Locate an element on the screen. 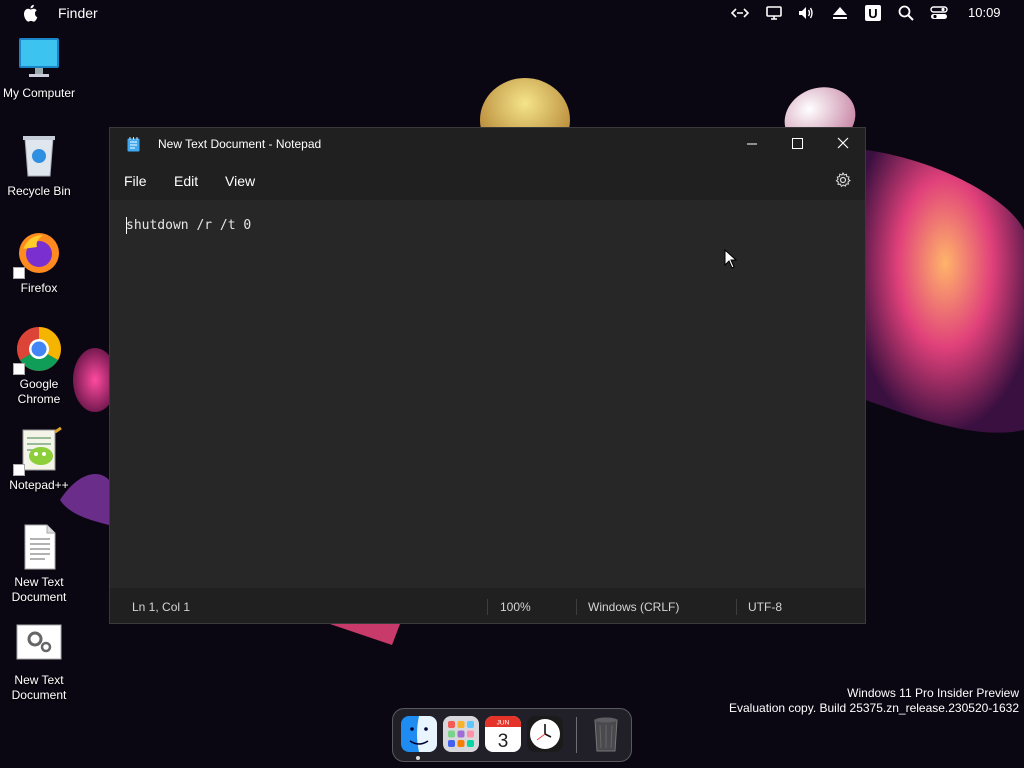 This screenshot has width=1024, height=768. watermark-edition: Windows 11 Pro Insider Preview is located at coordinates (933, 693).